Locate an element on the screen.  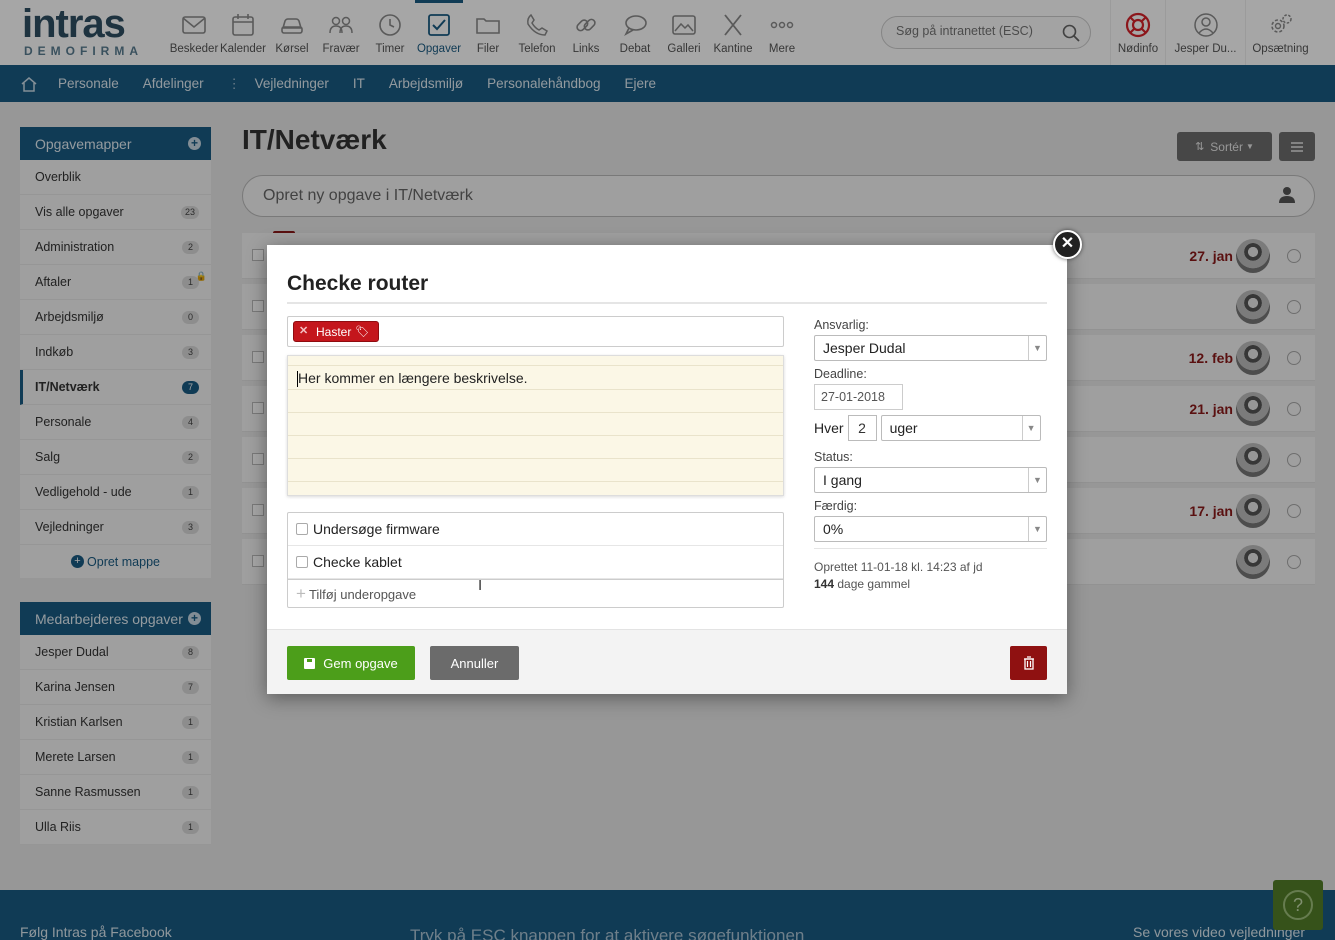
done-select: 0% ▼ is located at coordinates (930, 529).